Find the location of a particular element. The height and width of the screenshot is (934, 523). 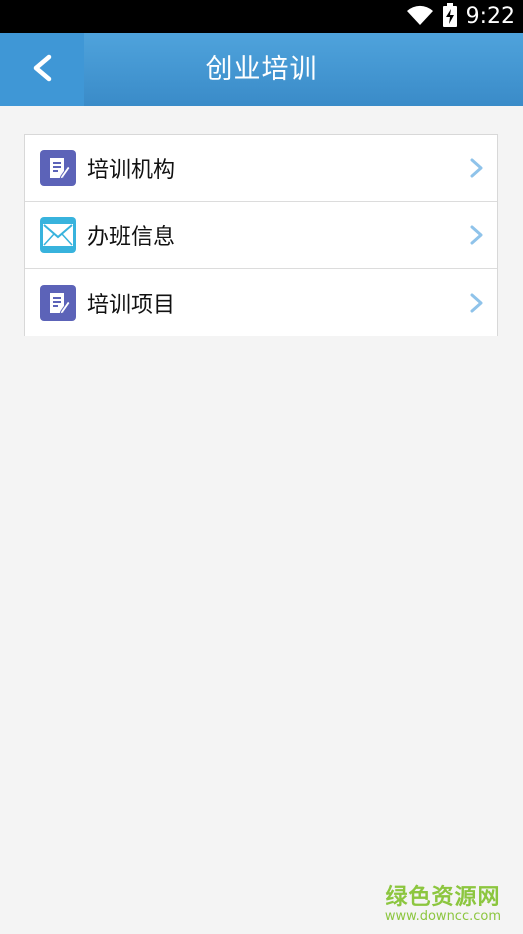

battery-charging-icon is located at coordinates (450, 16).